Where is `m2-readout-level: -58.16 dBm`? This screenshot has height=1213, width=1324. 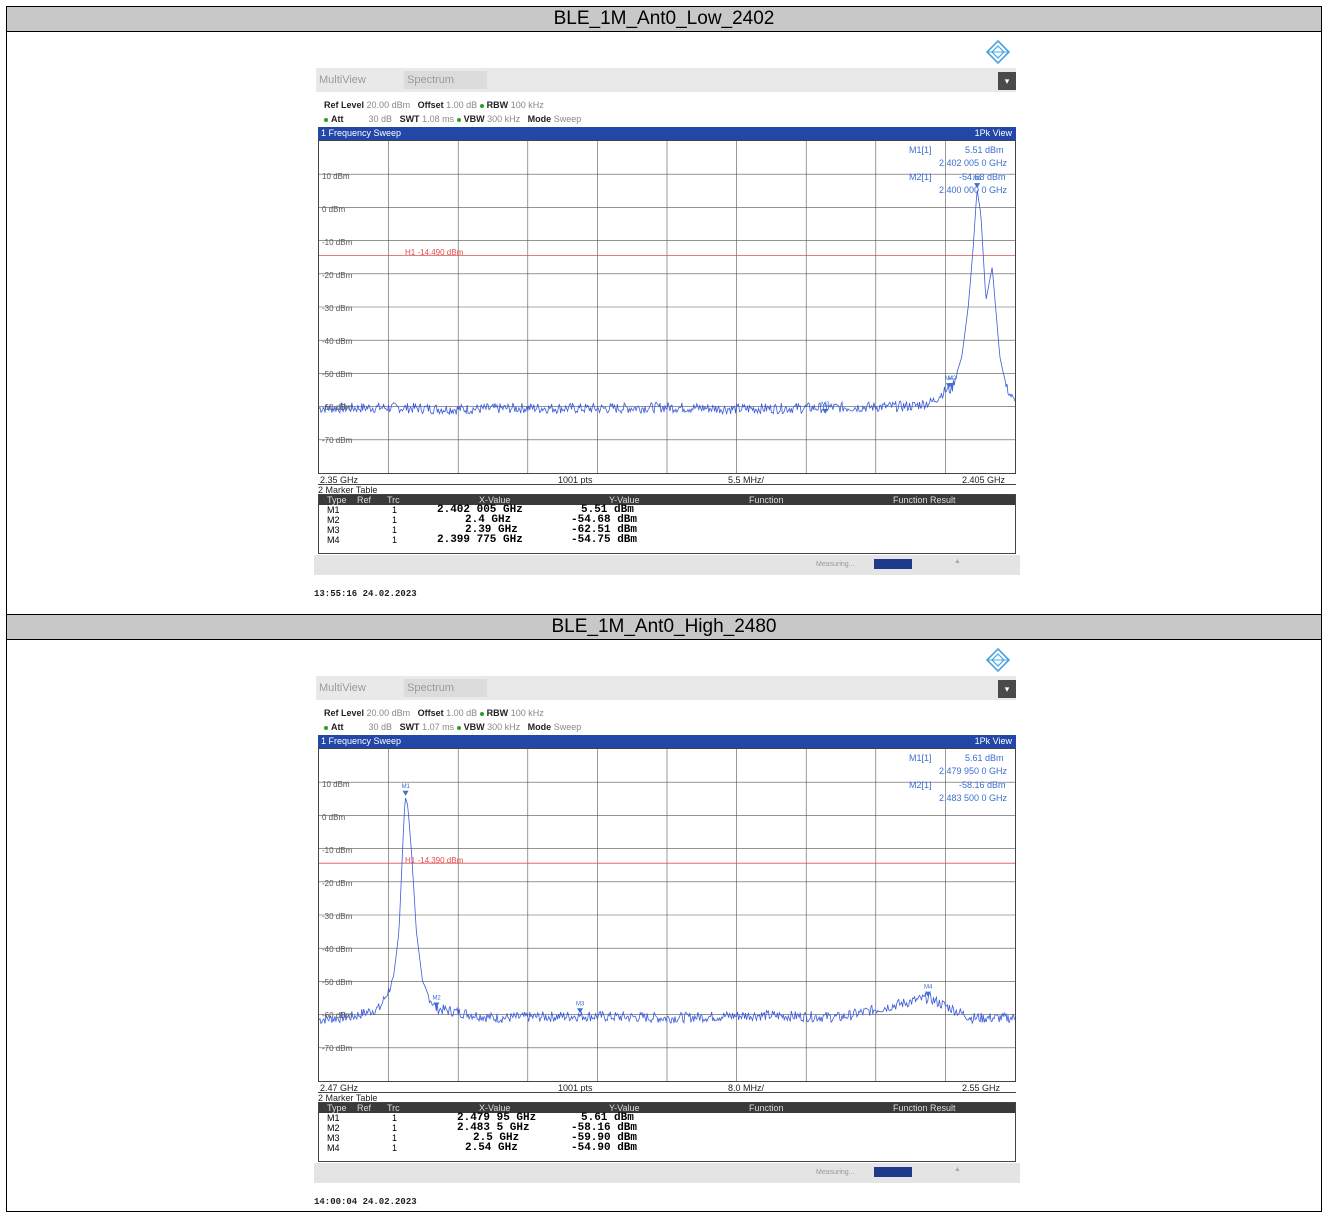
m2-readout-level: -58.16 dBm is located at coordinates (982, 785).